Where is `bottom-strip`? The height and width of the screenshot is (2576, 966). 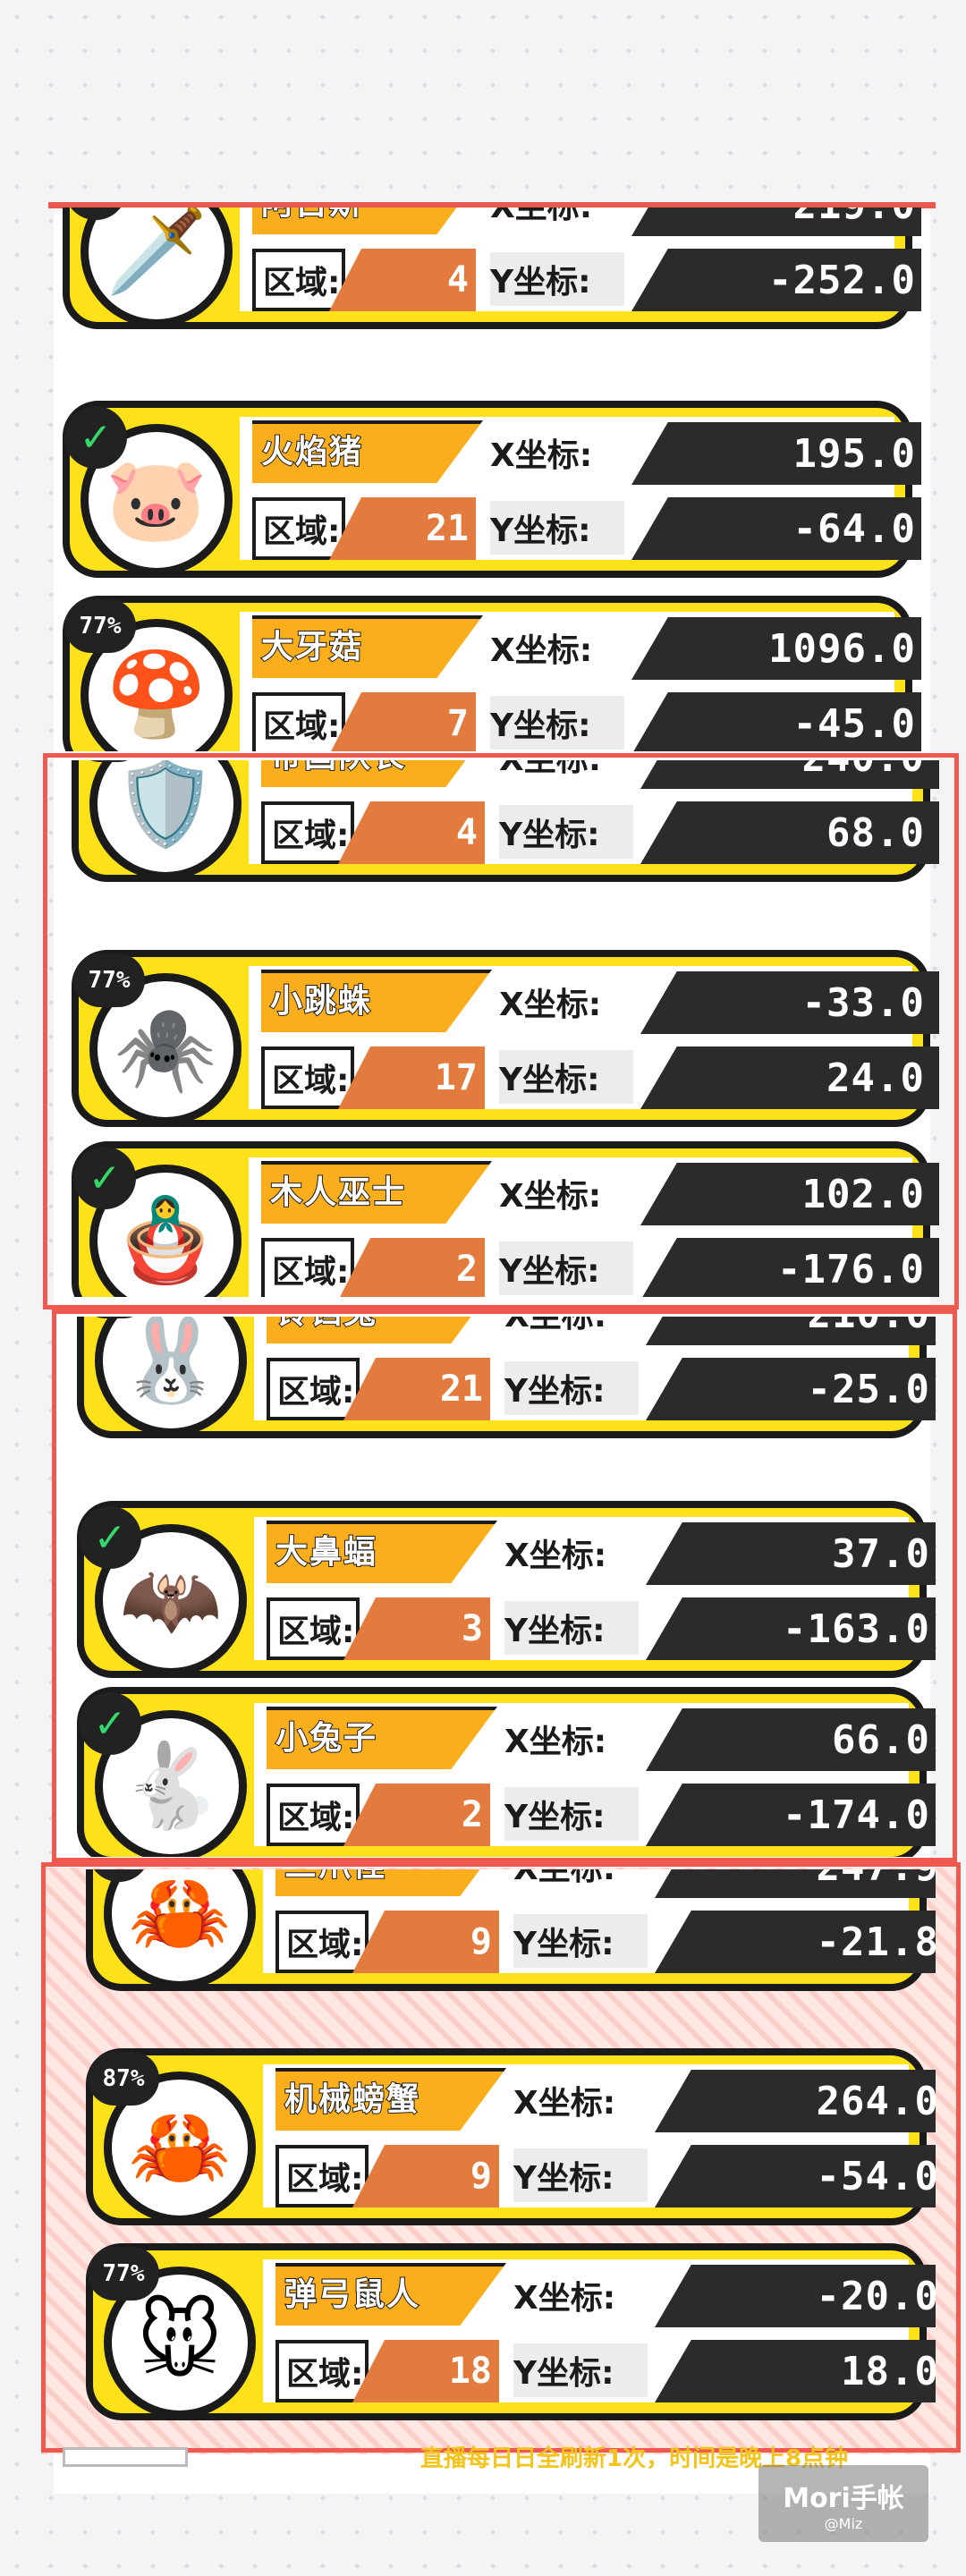
bottom-strip is located at coordinates (125, 2457).